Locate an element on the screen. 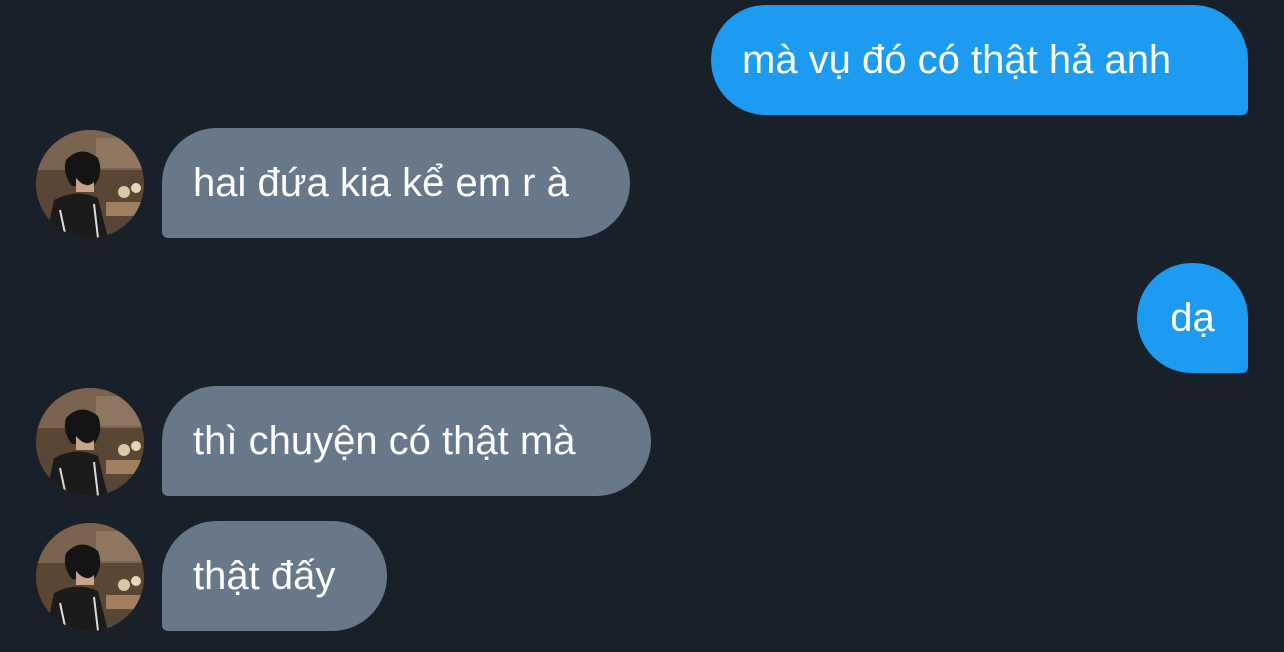 This screenshot has width=1284, height=652. message-bubble-received: hai đứa kia kể em r à is located at coordinates (396, 183).